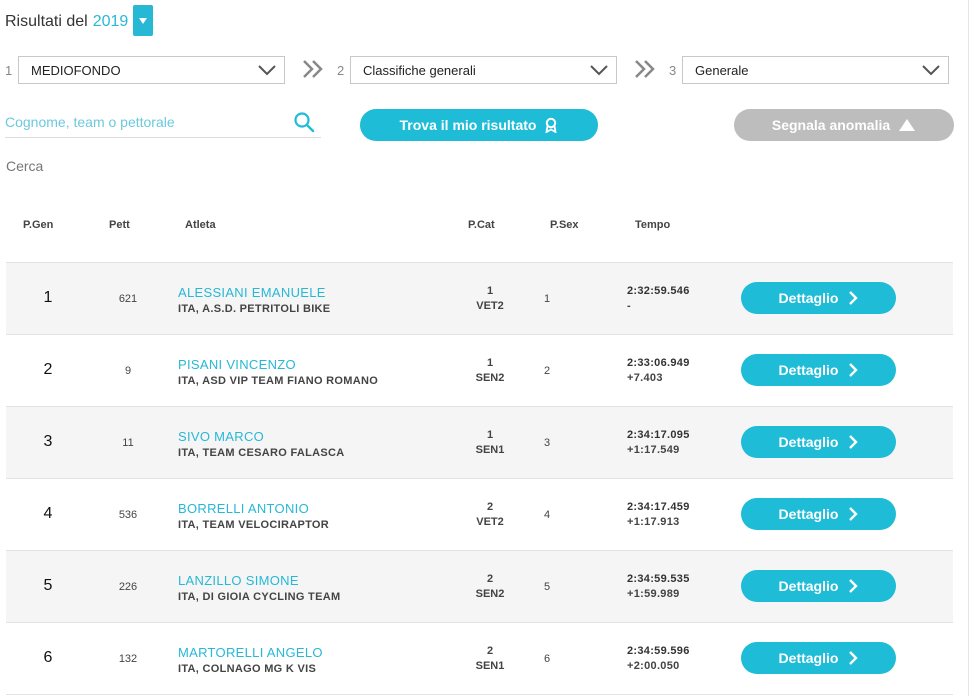 The width and height of the screenshot is (970, 696). What do you see at coordinates (658, 291) in the screenshot?
I see `race-time: 2:32:59.546` at bounding box center [658, 291].